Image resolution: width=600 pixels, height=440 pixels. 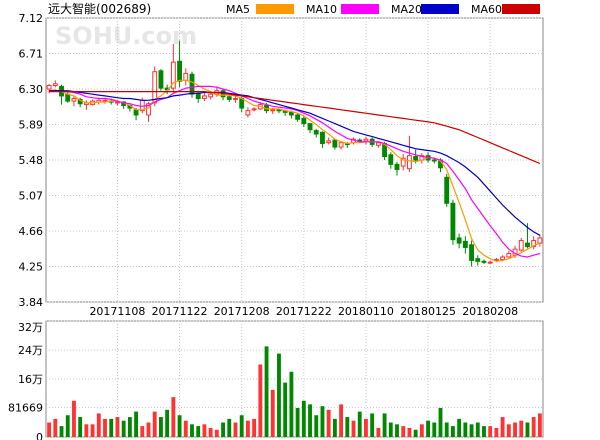 I want to click on price-axis: 7.12 6.71 6.30 5.89 5.48 5.07 4.66 4.25 3.84, so click(x=31, y=160).